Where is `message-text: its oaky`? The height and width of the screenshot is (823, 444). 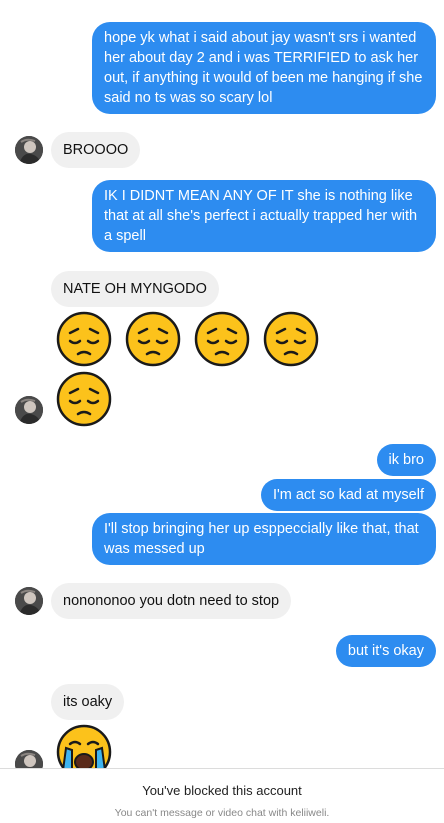
message-text: its oaky is located at coordinates (88, 702).